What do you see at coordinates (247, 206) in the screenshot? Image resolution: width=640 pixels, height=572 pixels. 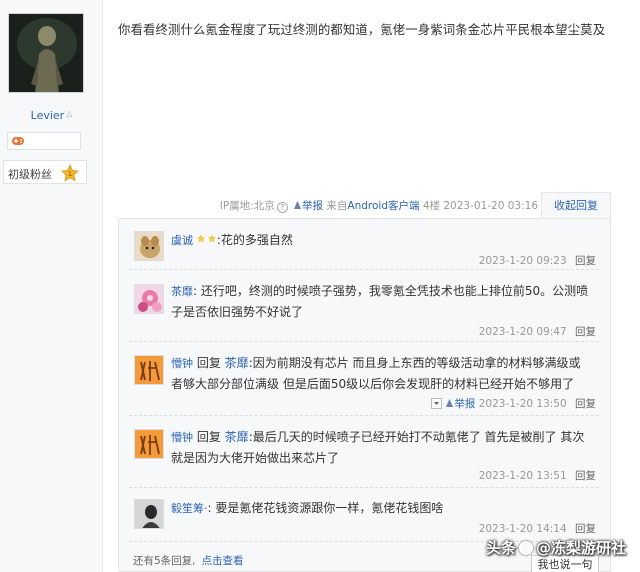 I see `ip-location: IP属地:北京` at bounding box center [247, 206].